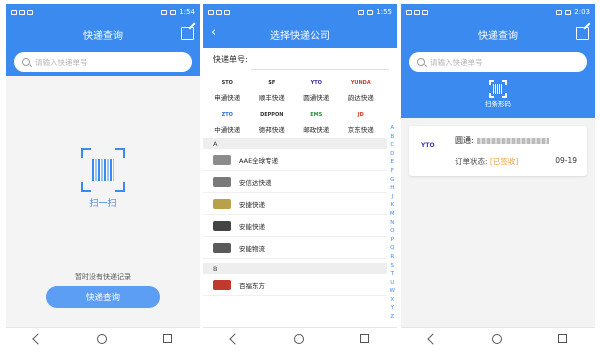 This screenshot has width=600, height=353. Describe the element at coordinates (103, 297) in the screenshot. I see `query-button: 快递查询` at that location.